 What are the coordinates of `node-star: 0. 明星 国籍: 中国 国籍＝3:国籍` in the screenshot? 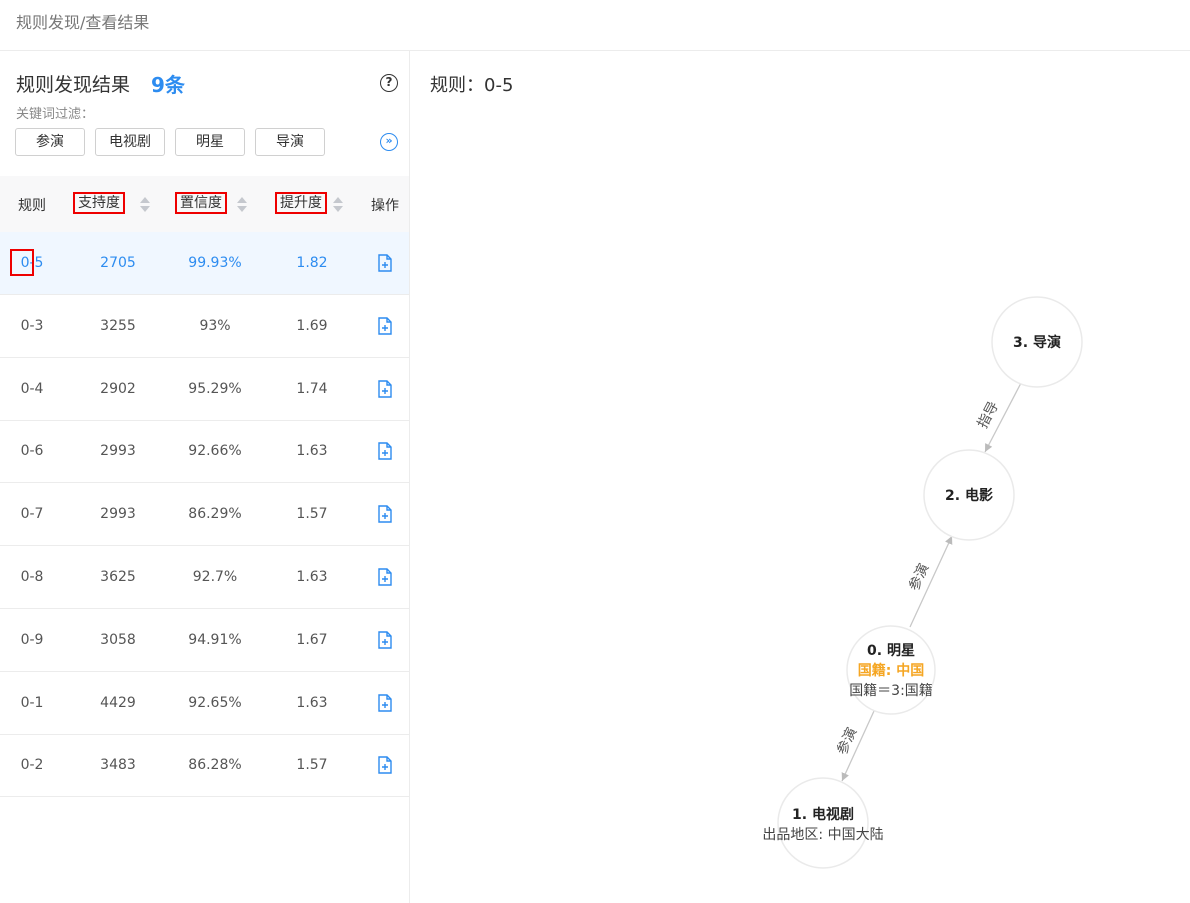 It's located at (891, 670).